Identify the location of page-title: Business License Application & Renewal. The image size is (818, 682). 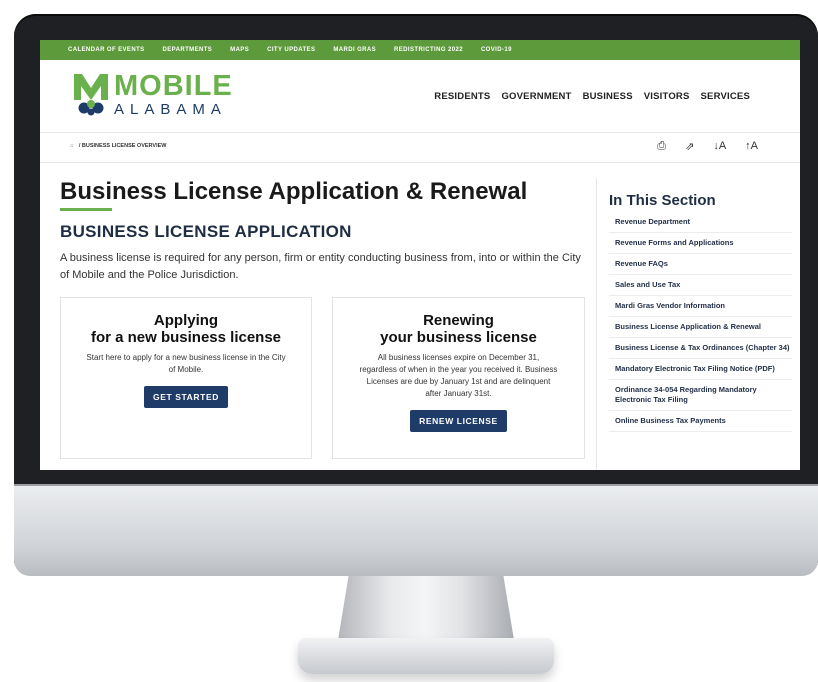
(294, 191).